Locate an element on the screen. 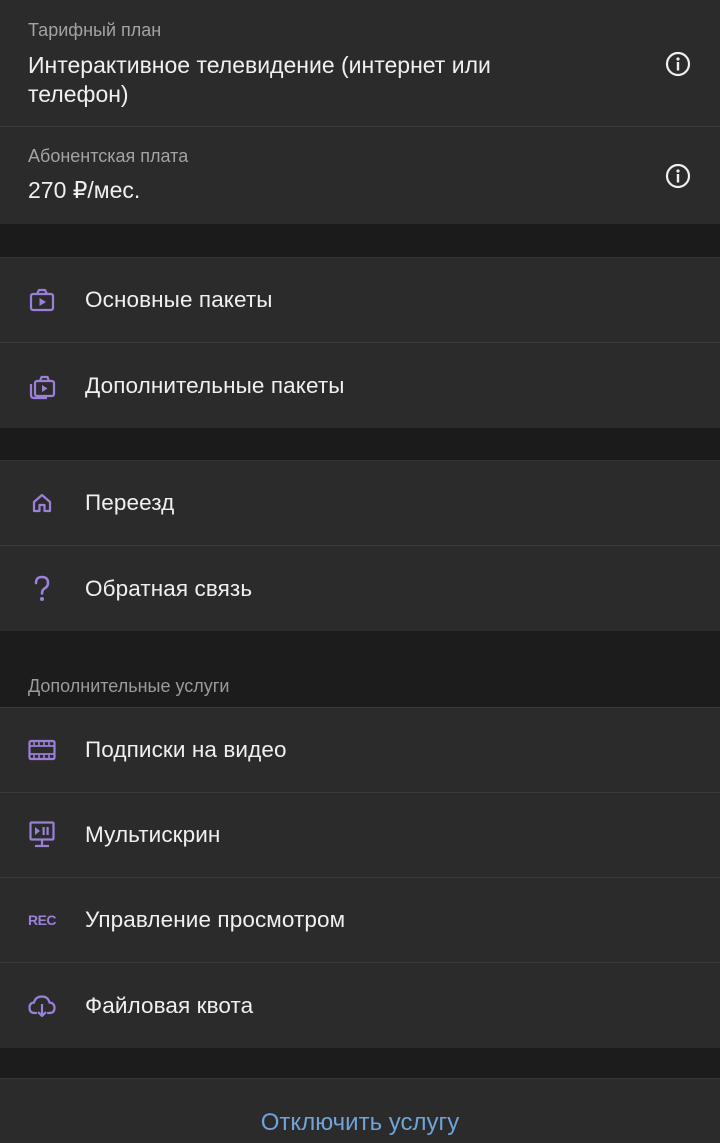 The width and height of the screenshot is (720, 1143). misc-card: Переезд Обратная связь is located at coordinates (360, 546).